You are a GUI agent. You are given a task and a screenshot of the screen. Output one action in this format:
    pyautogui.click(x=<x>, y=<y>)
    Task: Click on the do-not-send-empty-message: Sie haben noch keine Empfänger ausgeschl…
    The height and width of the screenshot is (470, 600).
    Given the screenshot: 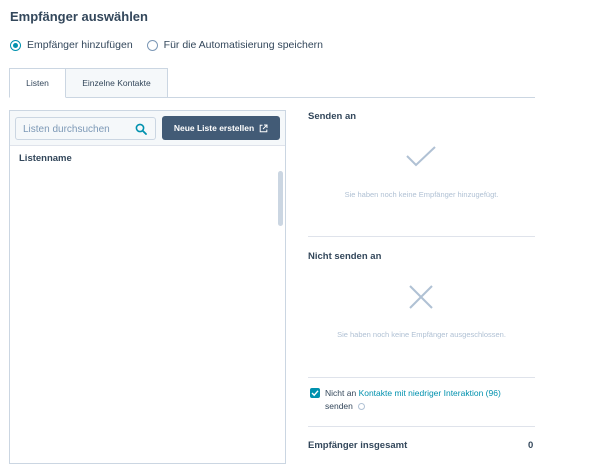 What is the action you would take?
    pyautogui.click(x=421, y=334)
    